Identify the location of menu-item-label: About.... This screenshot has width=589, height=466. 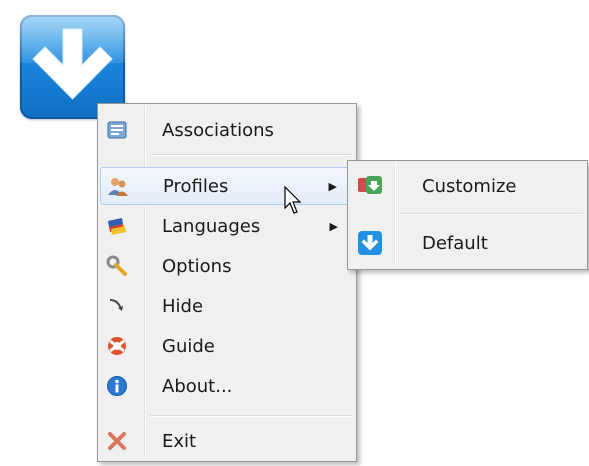
(197, 386).